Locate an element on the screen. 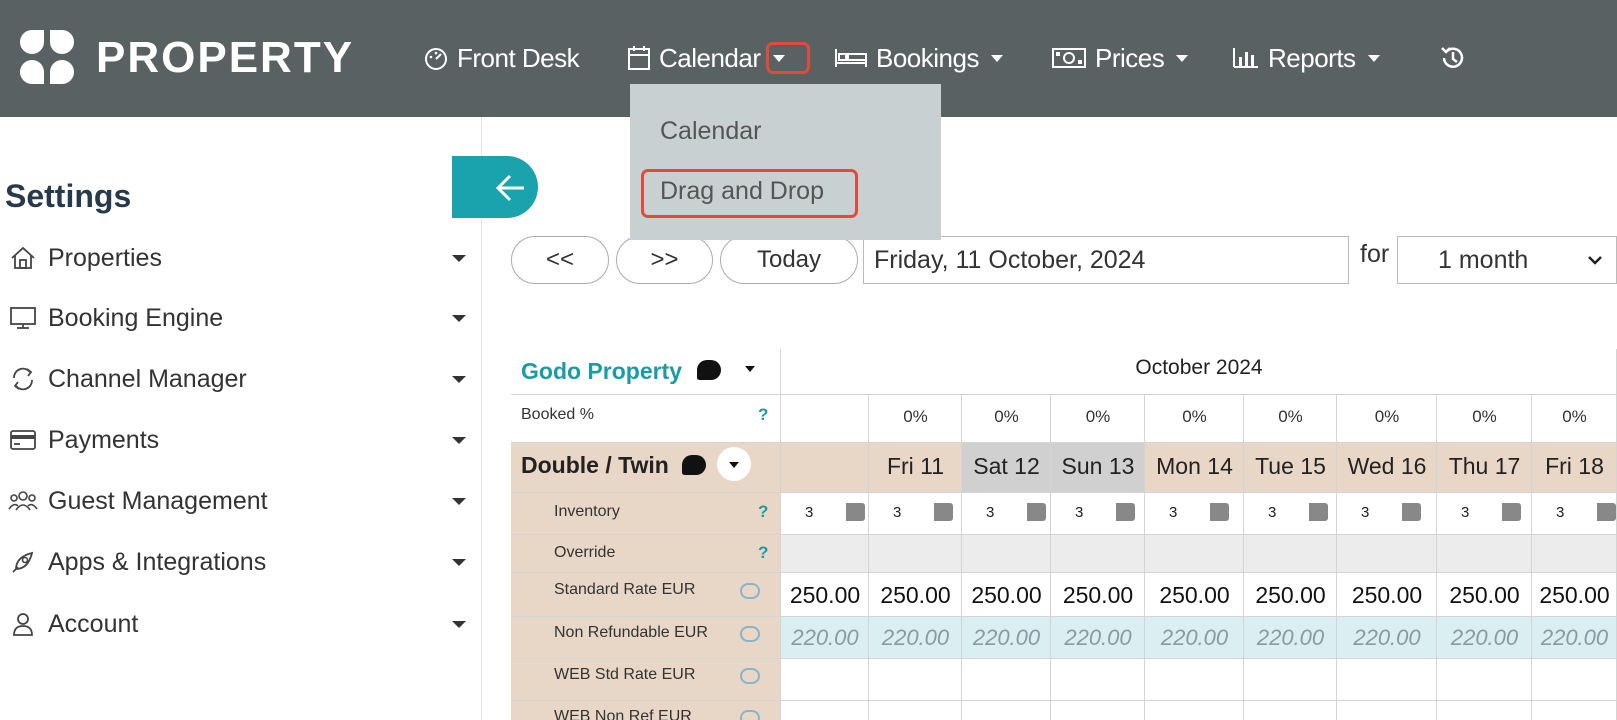 The height and width of the screenshot is (720, 1617). next-period-button: >> is located at coordinates (664, 260).